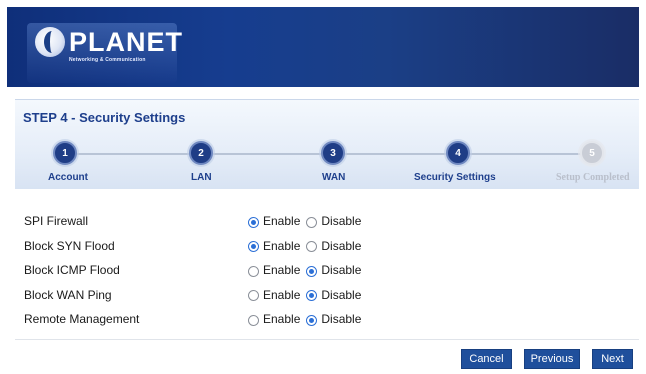 This screenshot has width=646, height=374. I want to click on step-2-label: LAN, so click(201, 177).